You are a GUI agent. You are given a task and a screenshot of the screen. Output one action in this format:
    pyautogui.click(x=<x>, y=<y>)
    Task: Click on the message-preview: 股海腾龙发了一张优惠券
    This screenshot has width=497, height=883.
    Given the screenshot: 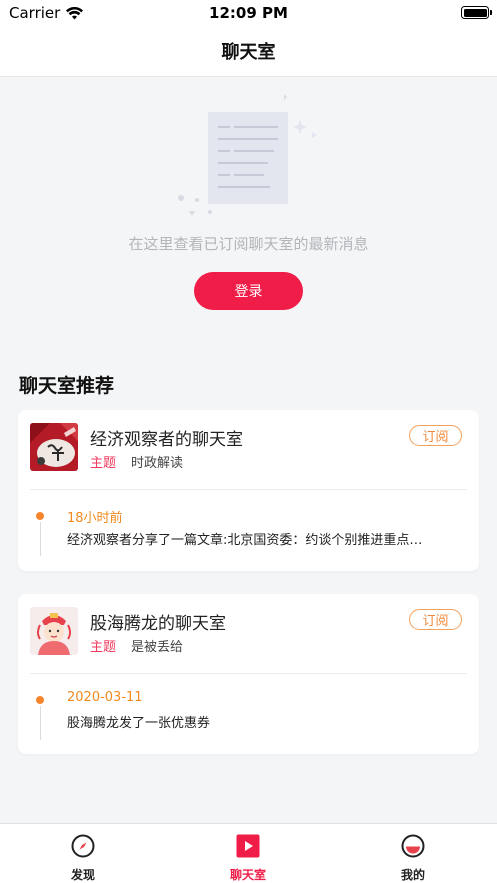 What is the action you would take?
    pyautogui.click(x=265, y=721)
    